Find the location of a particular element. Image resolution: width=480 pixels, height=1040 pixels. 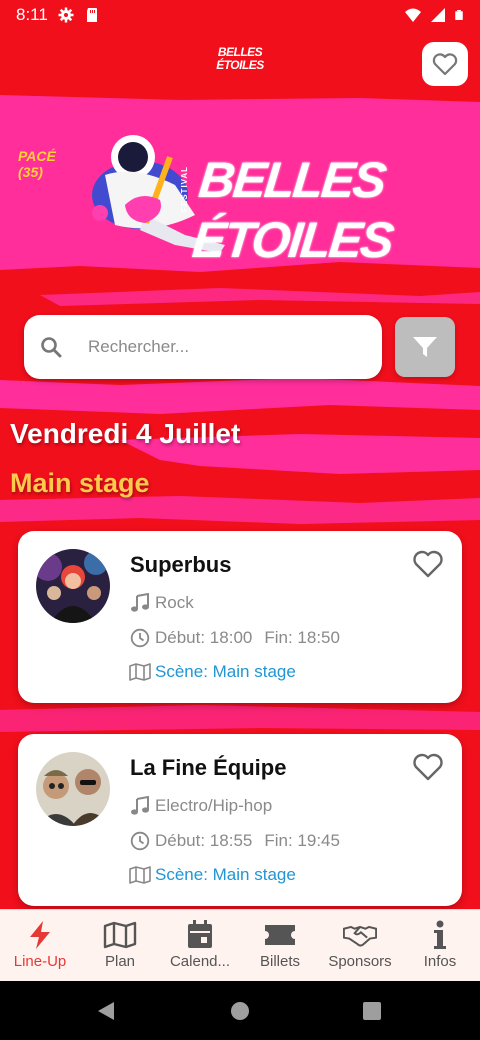

system-navigation-bar is located at coordinates (240, 1010).